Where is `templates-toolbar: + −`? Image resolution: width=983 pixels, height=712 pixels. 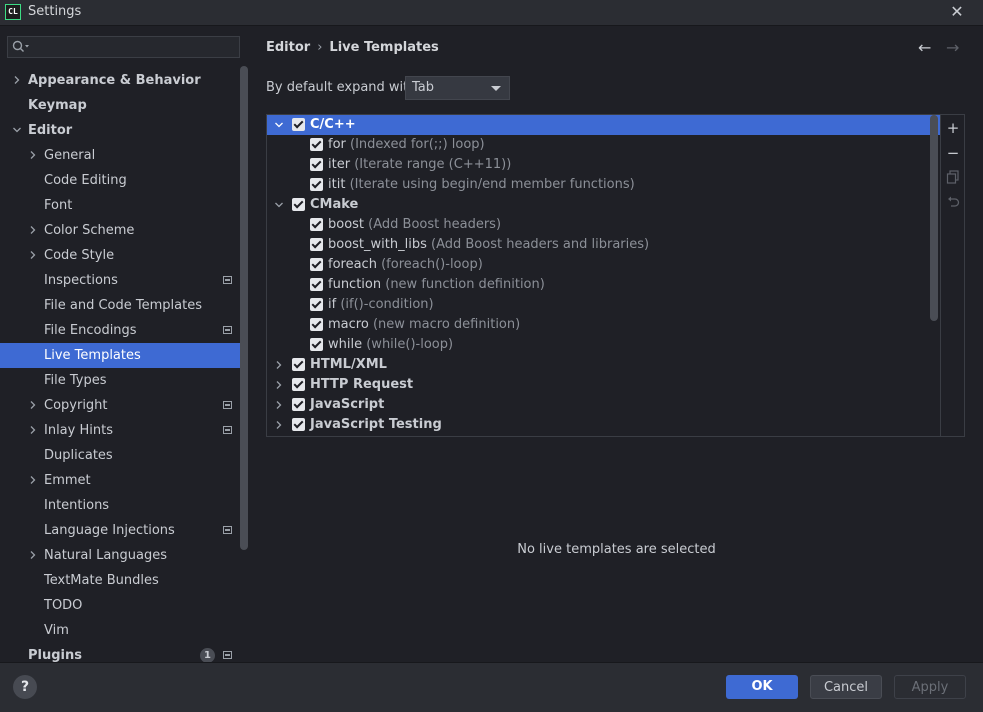
templates-toolbar: + − is located at coordinates (952, 275).